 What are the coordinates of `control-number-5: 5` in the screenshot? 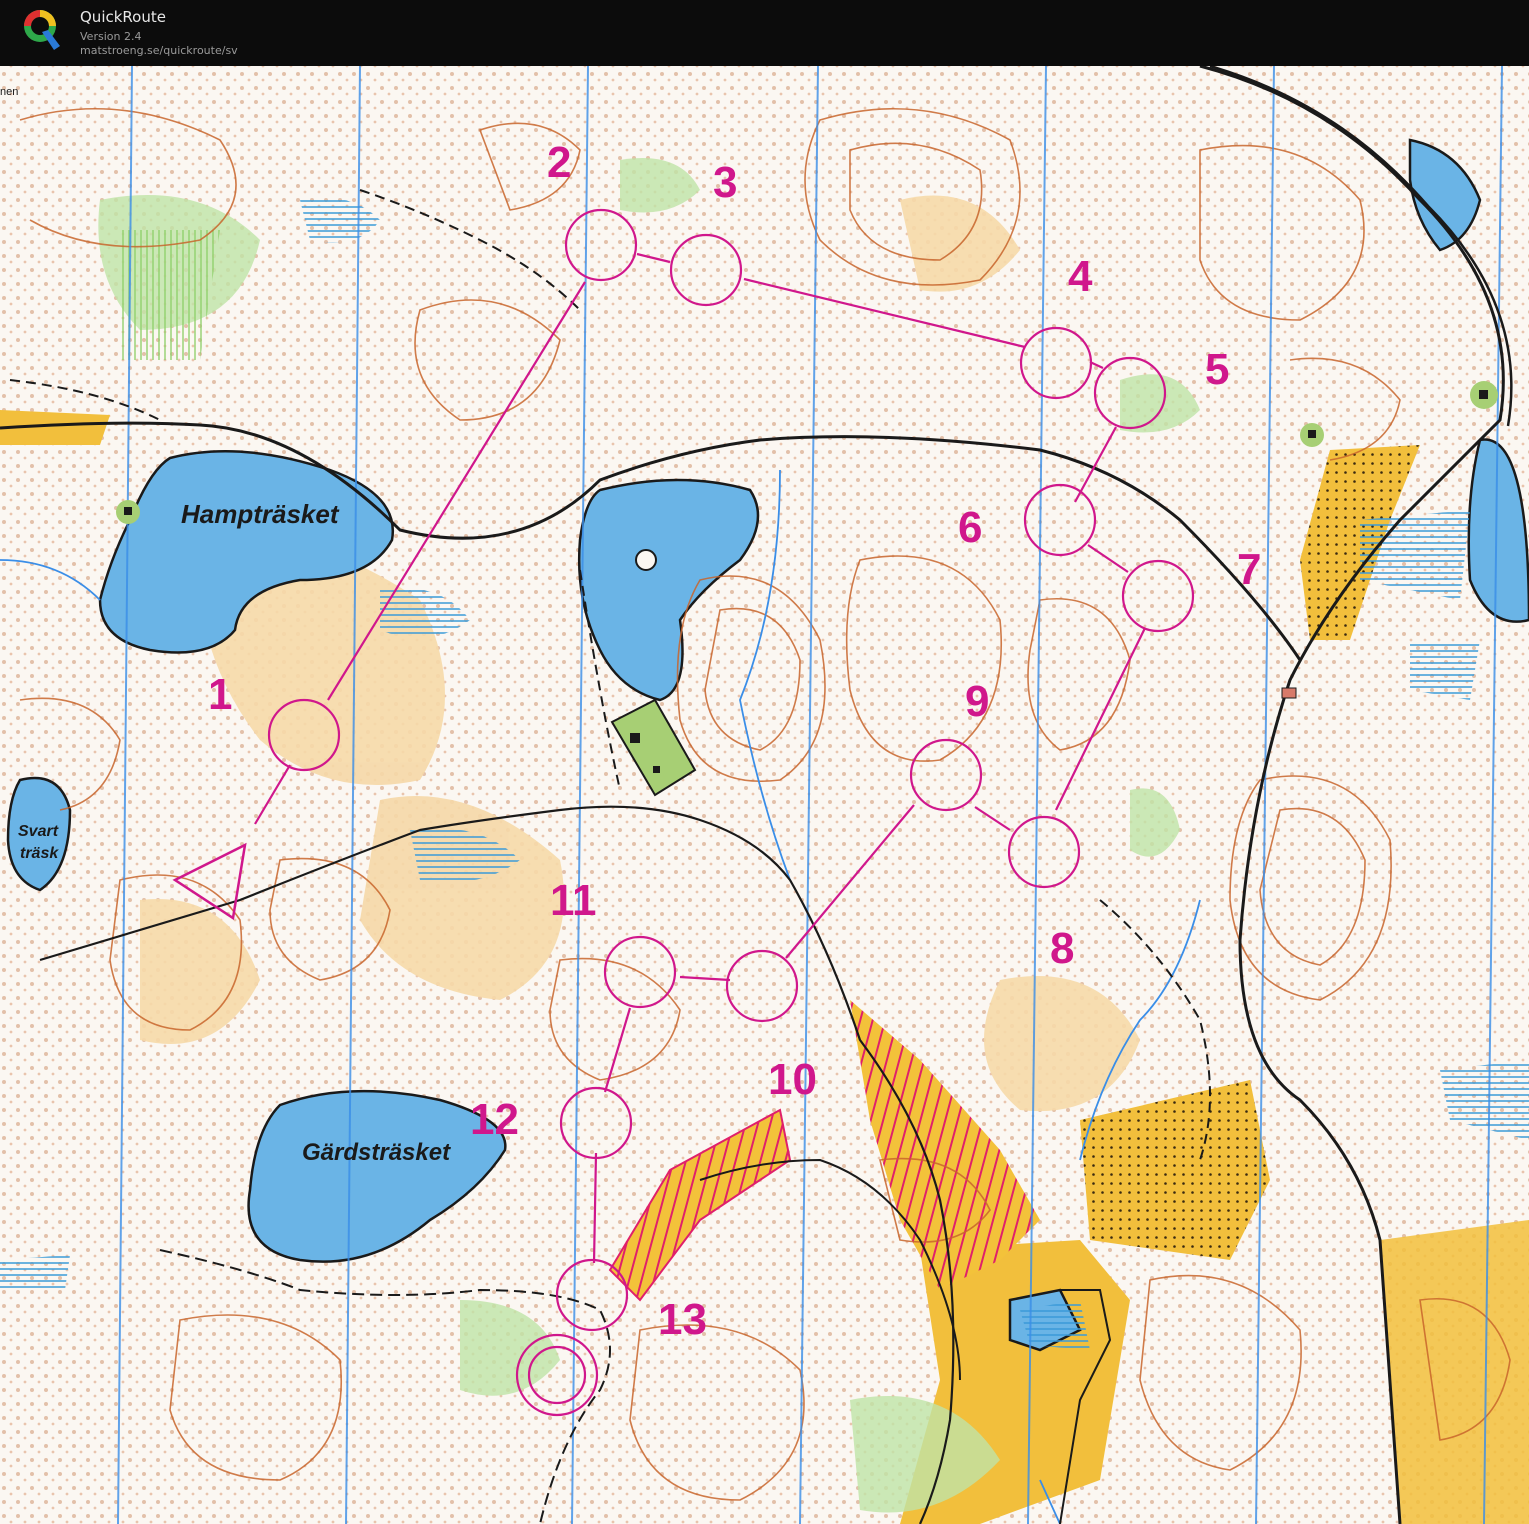 It's located at (1217, 369).